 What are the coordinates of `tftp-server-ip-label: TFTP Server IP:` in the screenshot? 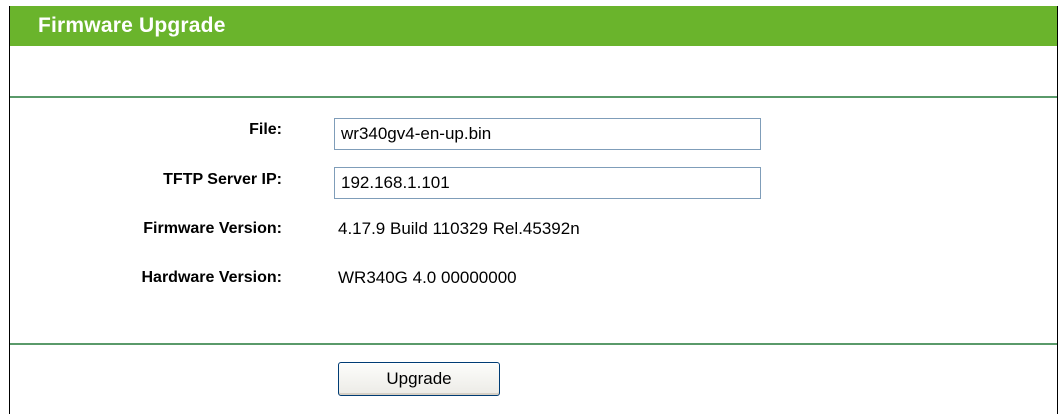 It's located at (222, 179).